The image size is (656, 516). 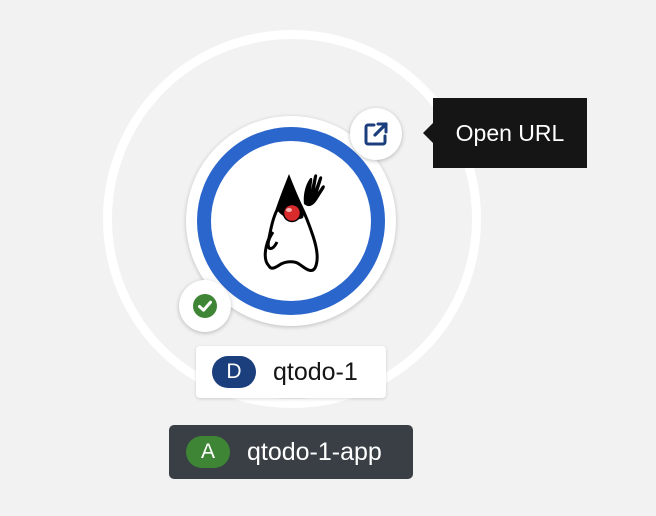 I want to click on check-circle-icon, so click(x=205, y=306).